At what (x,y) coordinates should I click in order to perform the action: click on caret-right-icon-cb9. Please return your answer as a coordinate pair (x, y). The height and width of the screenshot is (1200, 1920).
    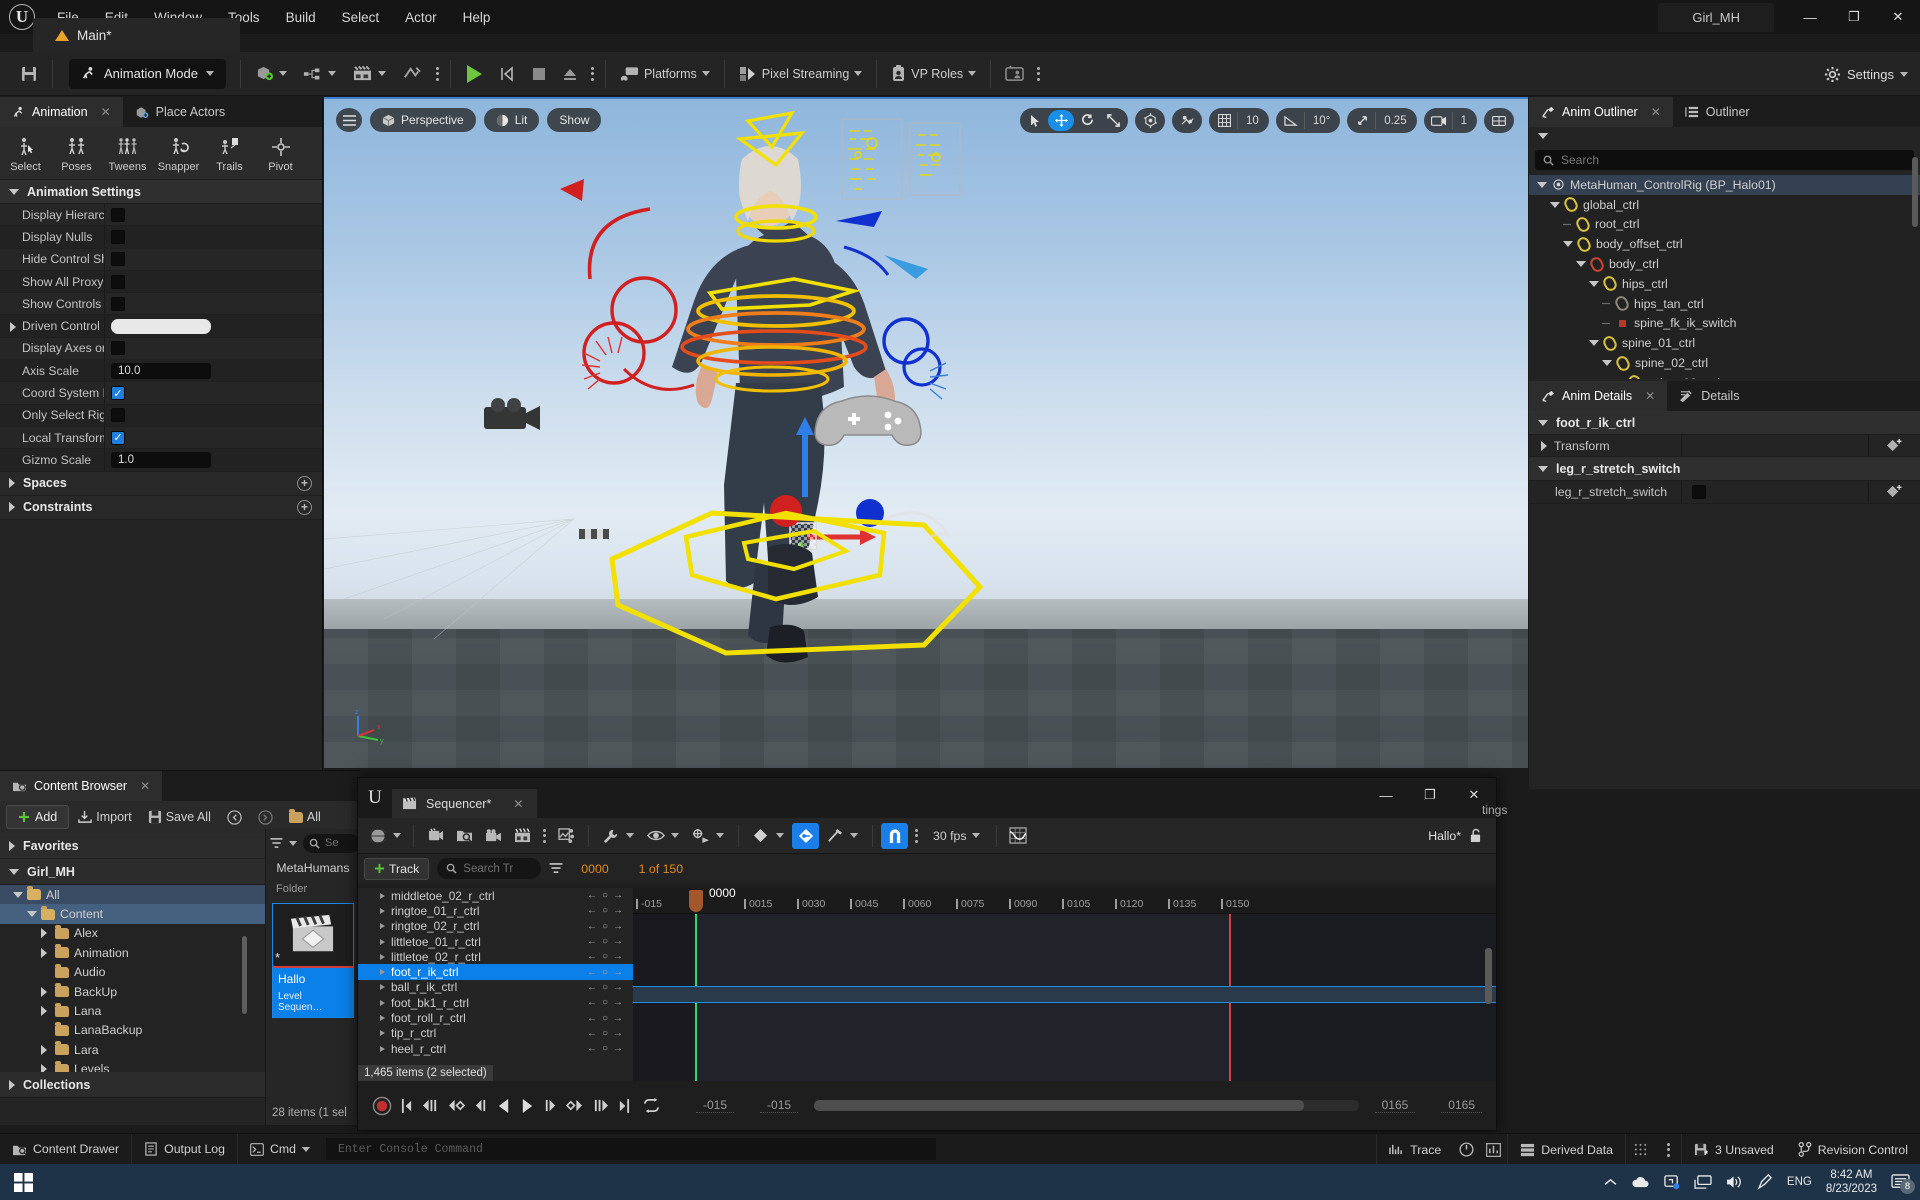
    Looking at the image, I should click on (45, 1068).